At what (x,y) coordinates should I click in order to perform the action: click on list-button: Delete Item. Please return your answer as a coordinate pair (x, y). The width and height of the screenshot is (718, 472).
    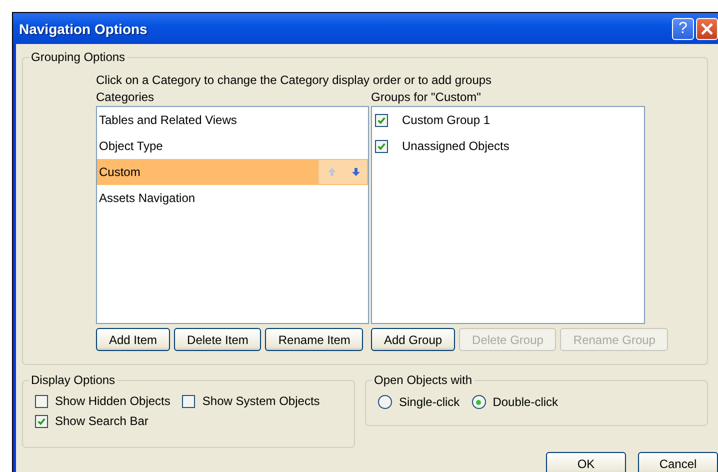
    Looking at the image, I should click on (218, 339).